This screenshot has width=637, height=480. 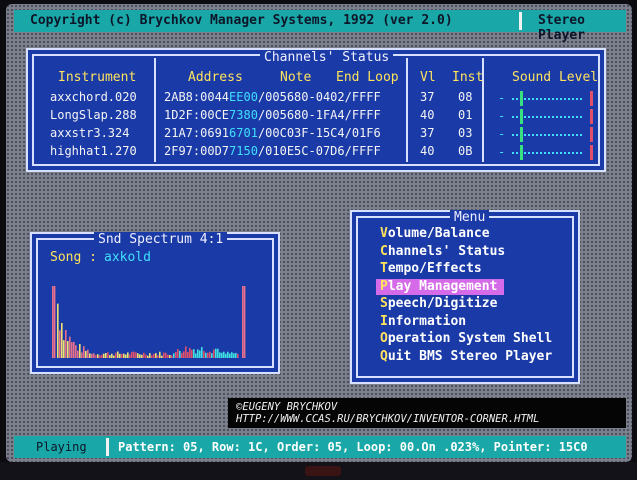 I want to click on app-name: Stereo Player, so click(x=561, y=28).